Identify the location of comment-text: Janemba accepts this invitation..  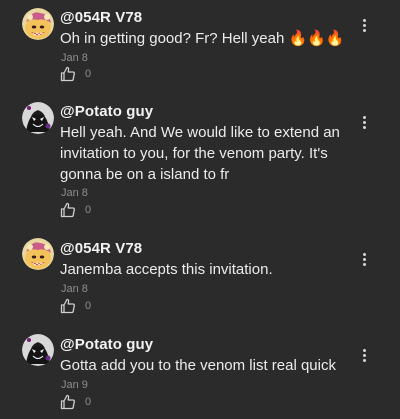
(166, 269).